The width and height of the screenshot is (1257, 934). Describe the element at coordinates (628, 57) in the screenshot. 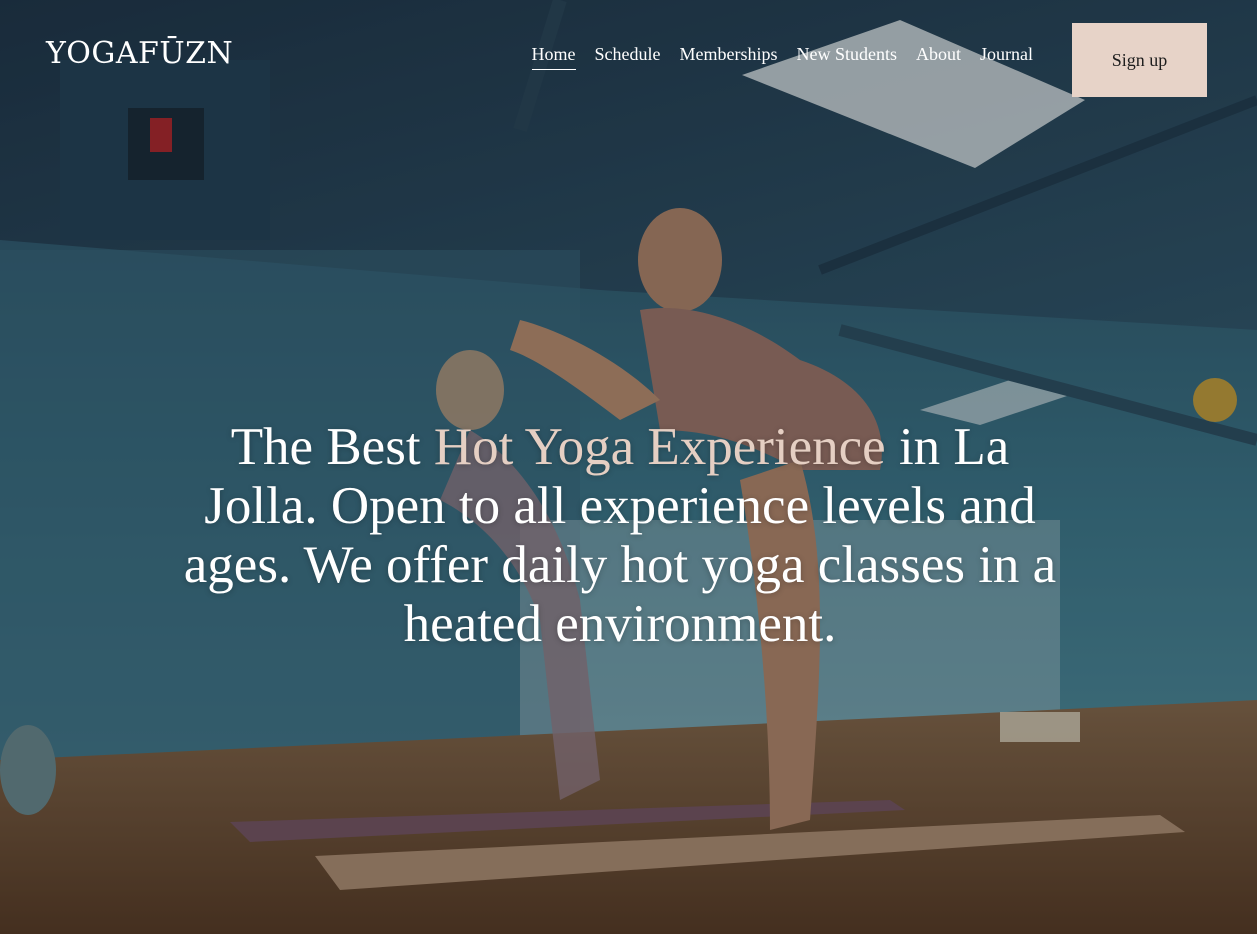

I see `nav-schedule: Schedule` at that location.